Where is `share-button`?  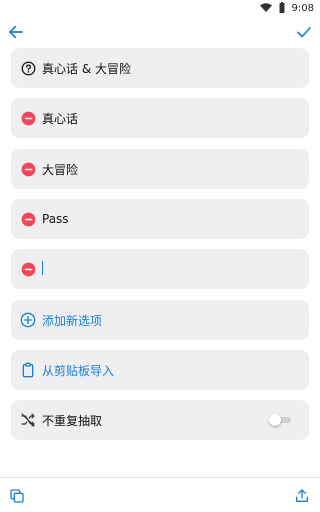 share-button is located at coordinates (302, 496).